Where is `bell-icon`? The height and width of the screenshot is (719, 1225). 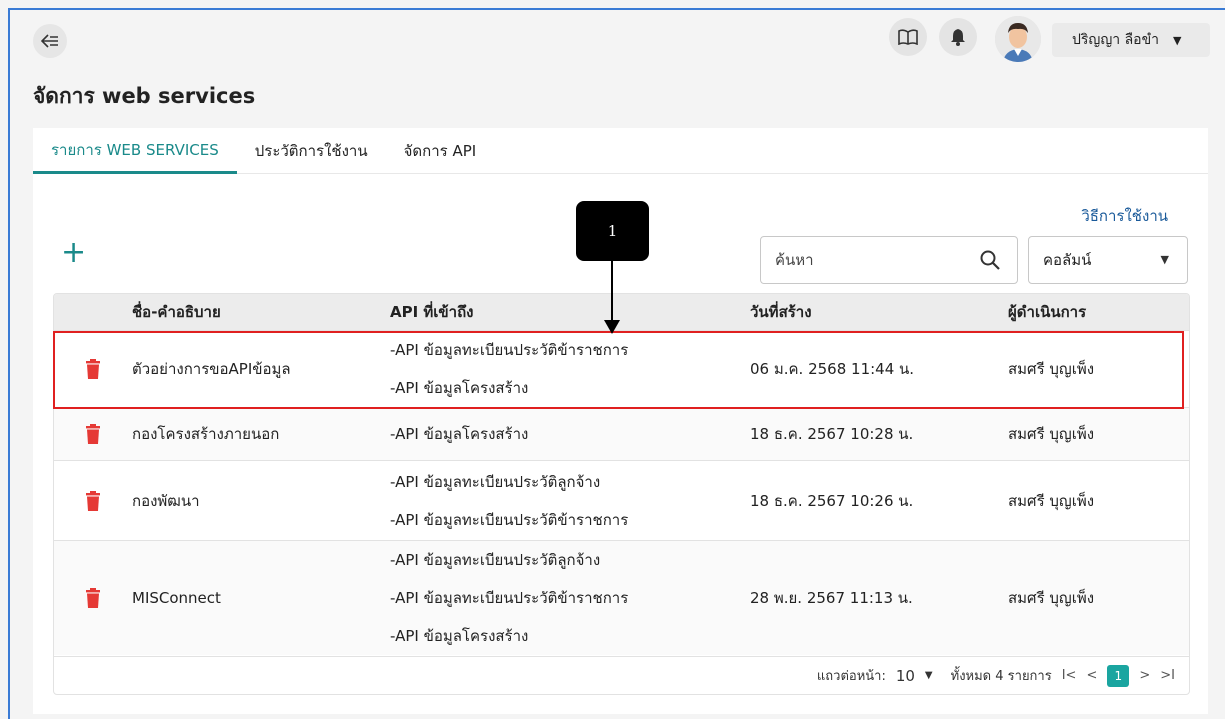 bell-icon is located at coordinates (958, 37).